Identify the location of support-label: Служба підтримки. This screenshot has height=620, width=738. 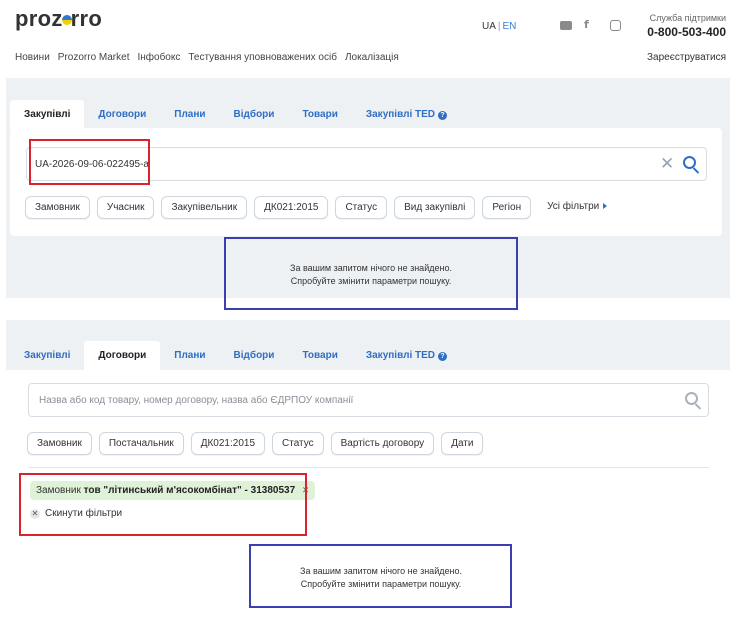
(687, 18).